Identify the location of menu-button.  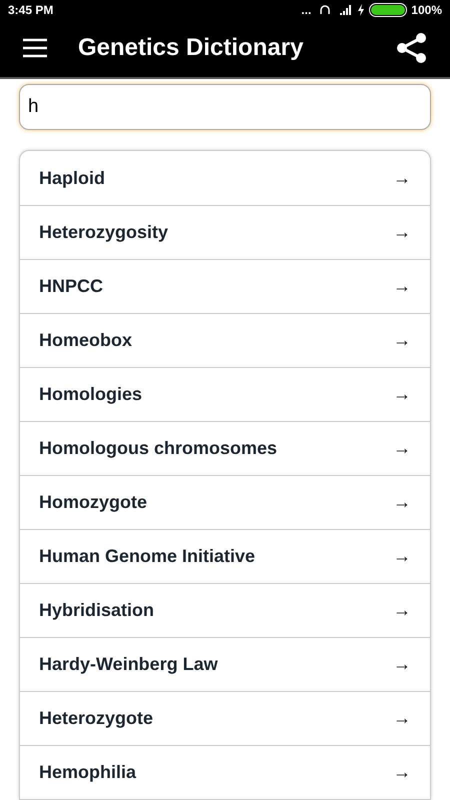
(35, 48).